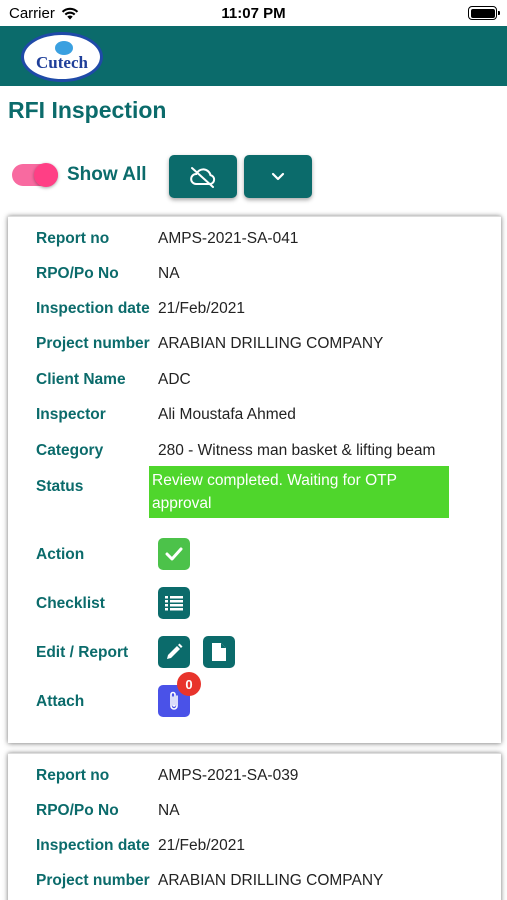 This screenshot has width=507, height=900. I want to click on label-checklist: Checklist, so click(70, 603).